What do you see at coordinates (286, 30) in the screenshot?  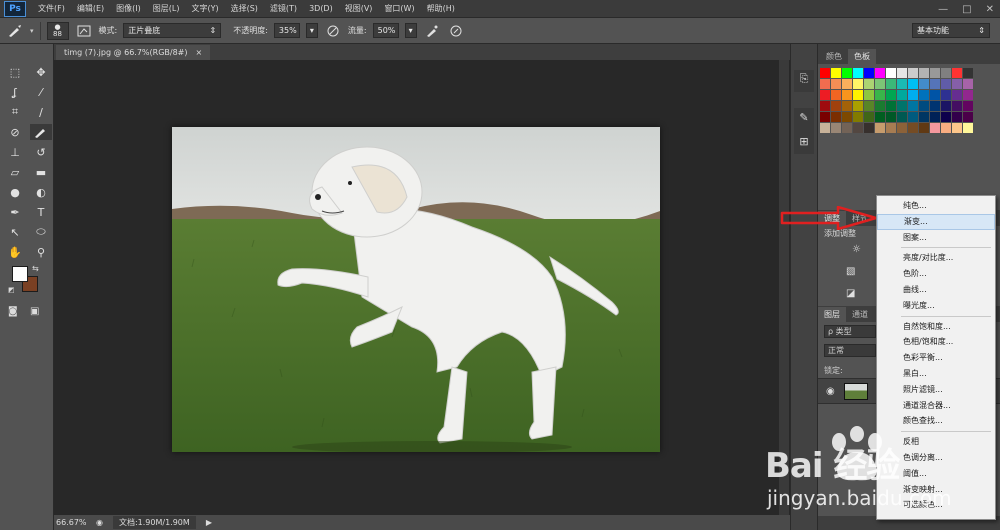 I see `opacity-input: 35%` at bounding box center [286, 30].